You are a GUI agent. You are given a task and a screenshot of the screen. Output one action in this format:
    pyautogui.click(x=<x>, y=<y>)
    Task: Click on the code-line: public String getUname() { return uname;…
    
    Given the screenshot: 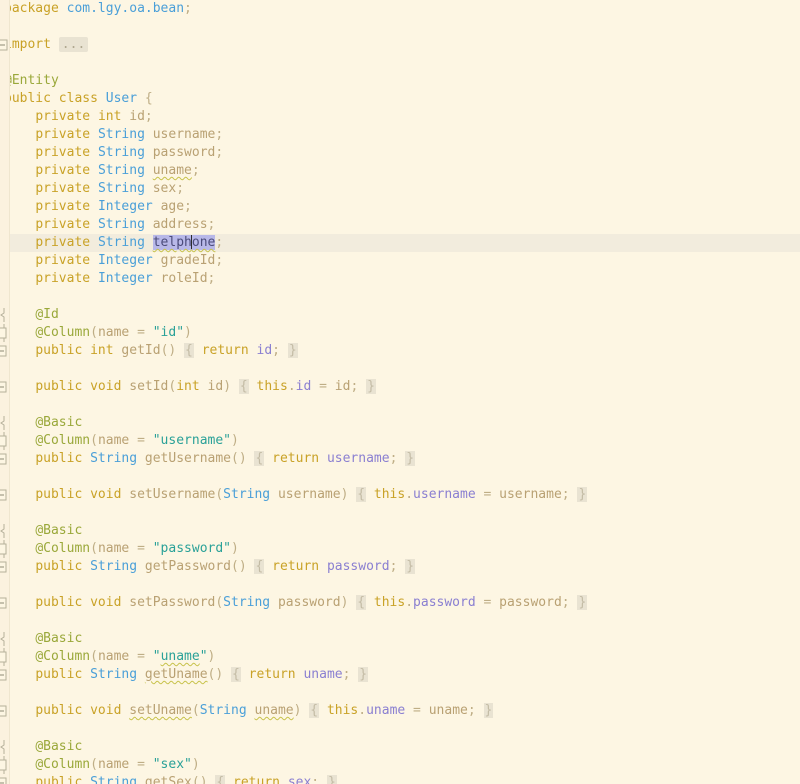 What is the action you would take?
    pyautogui.click(x=400, y=675)
    